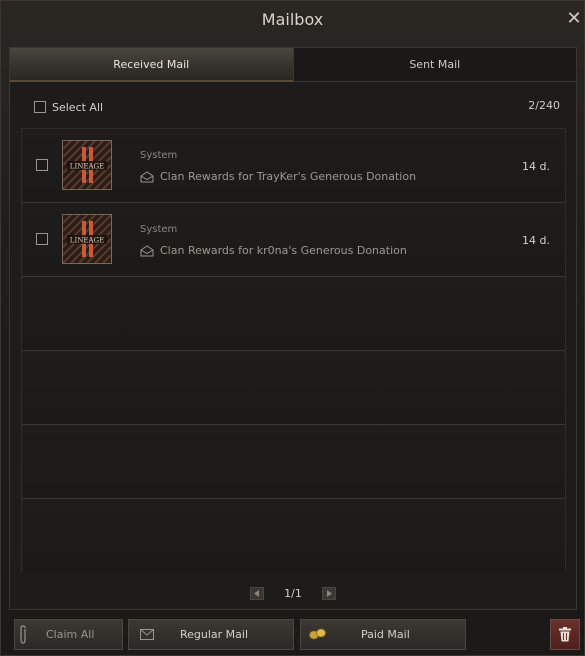 The width and height of the screenshot is (585, 656). I want to click on window-title: Mailbox, so click(292, 19).